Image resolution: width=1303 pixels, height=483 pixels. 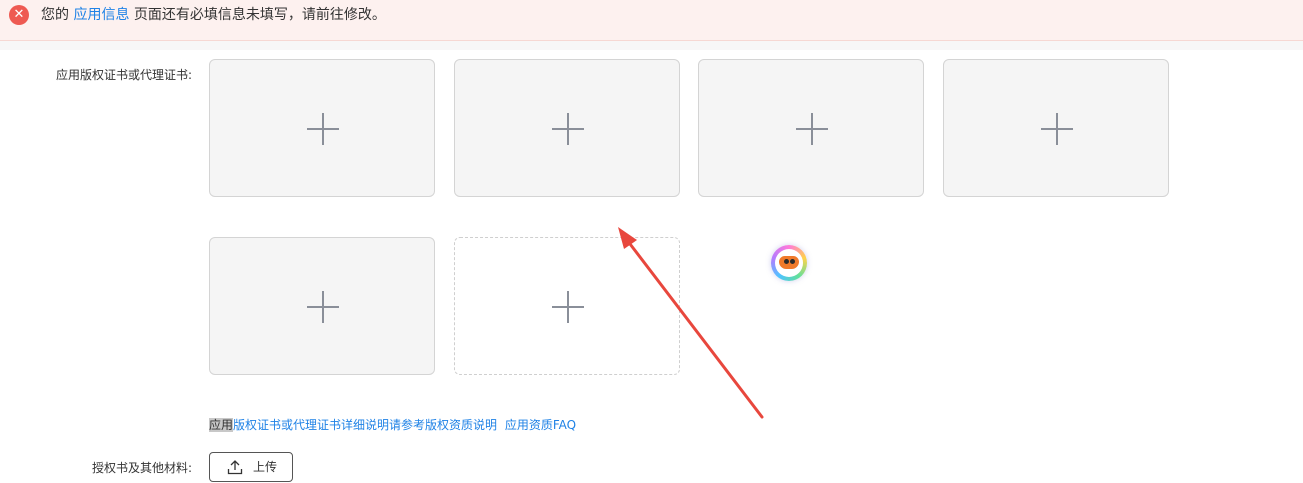 I want to click on upload-button-label: 上传, so click(x=265, y=467).